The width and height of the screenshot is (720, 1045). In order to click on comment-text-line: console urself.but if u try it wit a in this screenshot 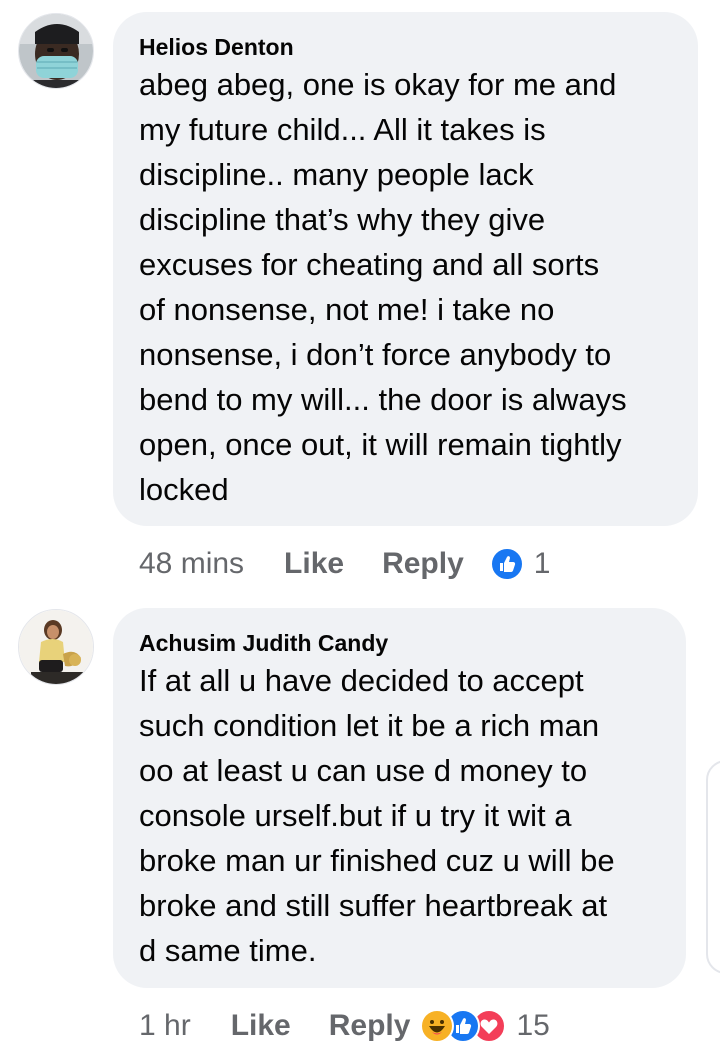, I will do `click(355, 815)`.